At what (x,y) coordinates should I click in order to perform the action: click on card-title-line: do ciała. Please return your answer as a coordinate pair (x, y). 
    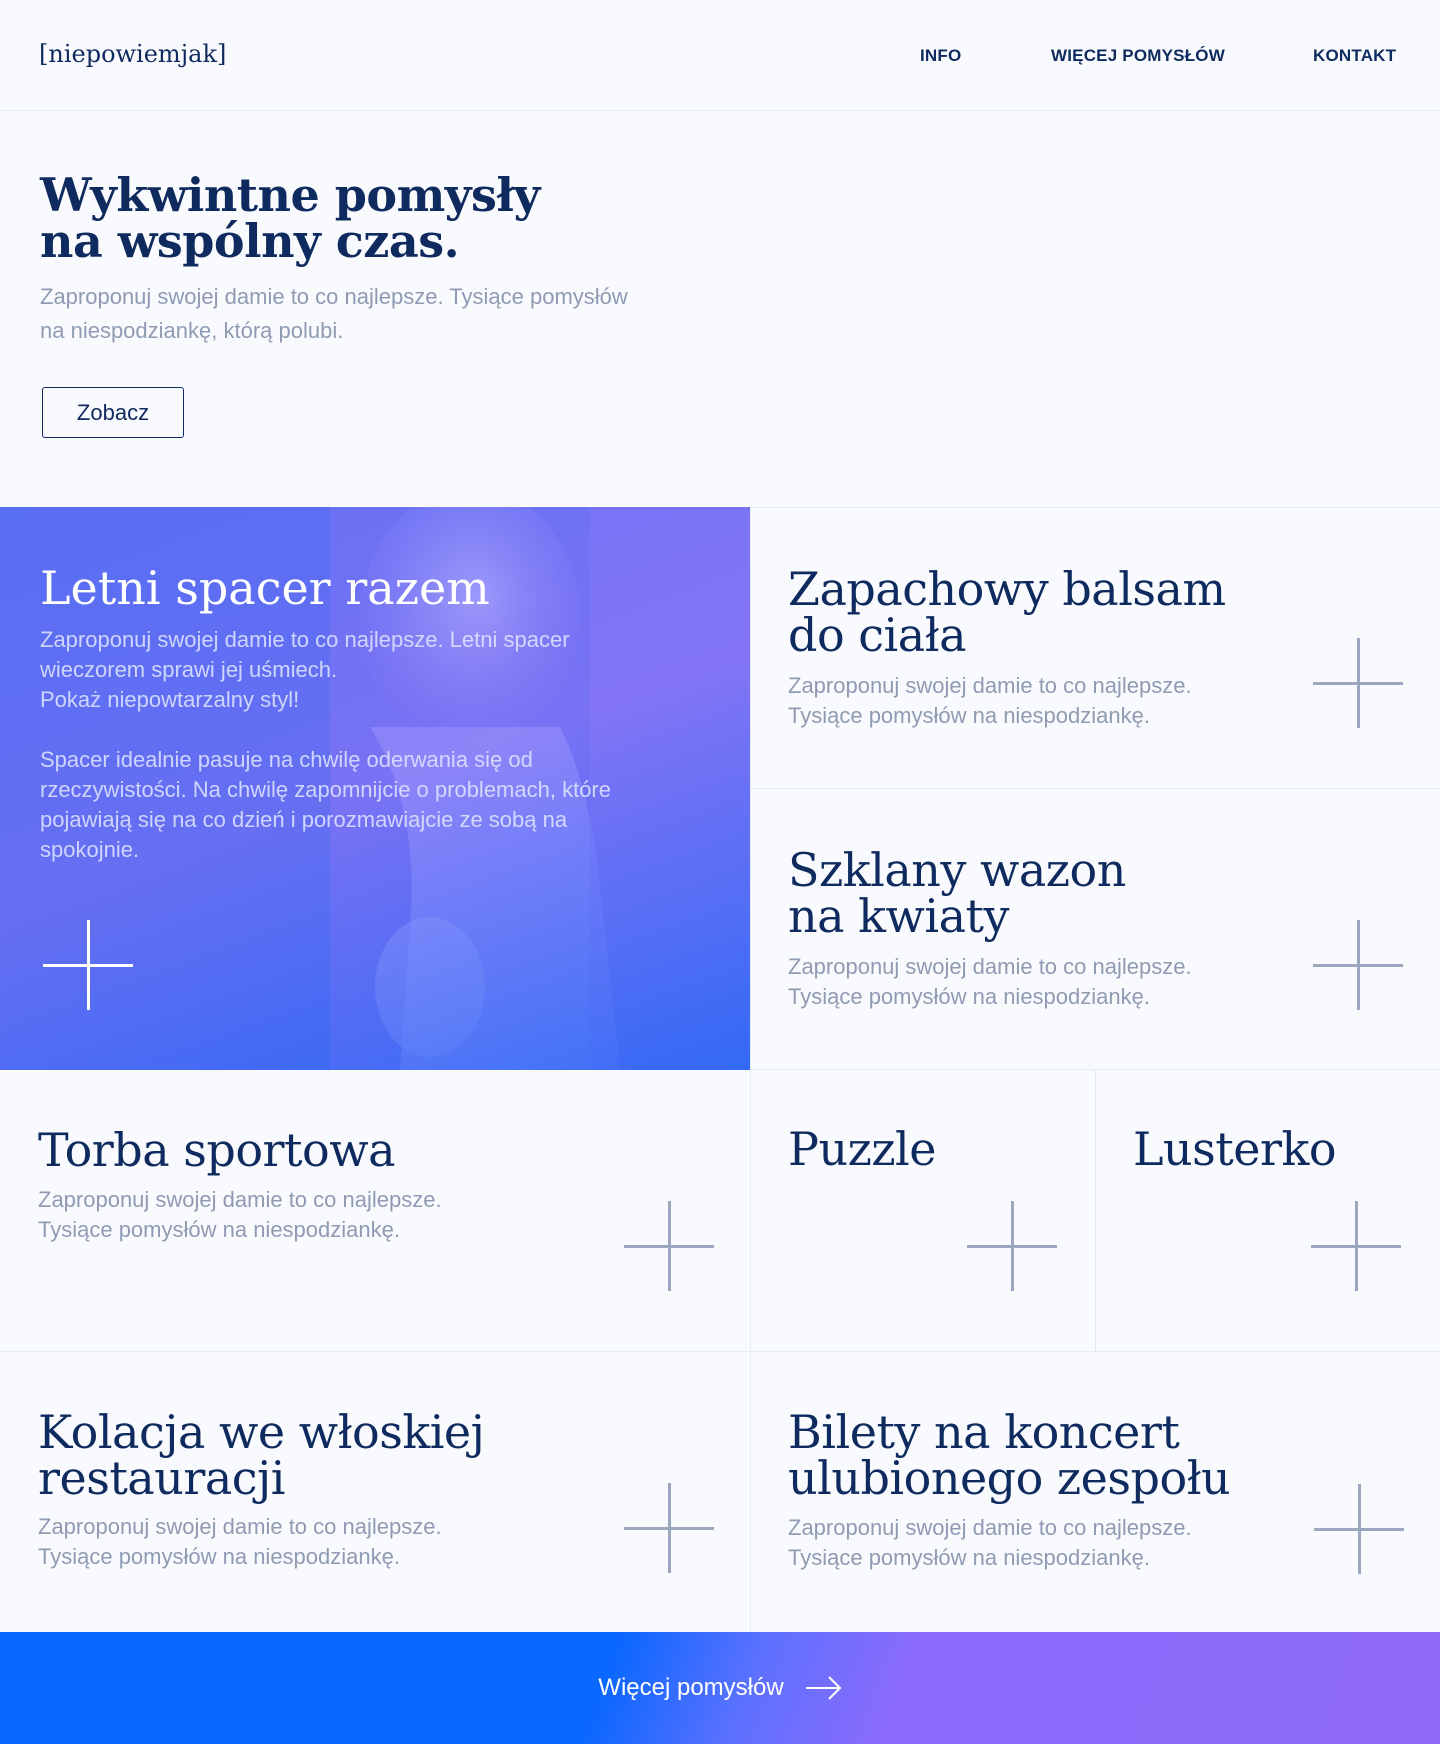
    Looking at the image, I should click on (877, 635).